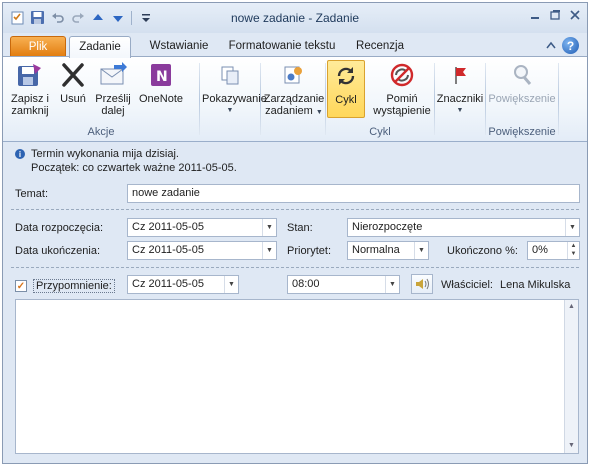 The width and height of the screenshot is (590, 466). What do you see at coordinates (30, 88) in the screenshot?
I see `save-close-button: Zapisz i zamknij` at bounding box center [30, 88].